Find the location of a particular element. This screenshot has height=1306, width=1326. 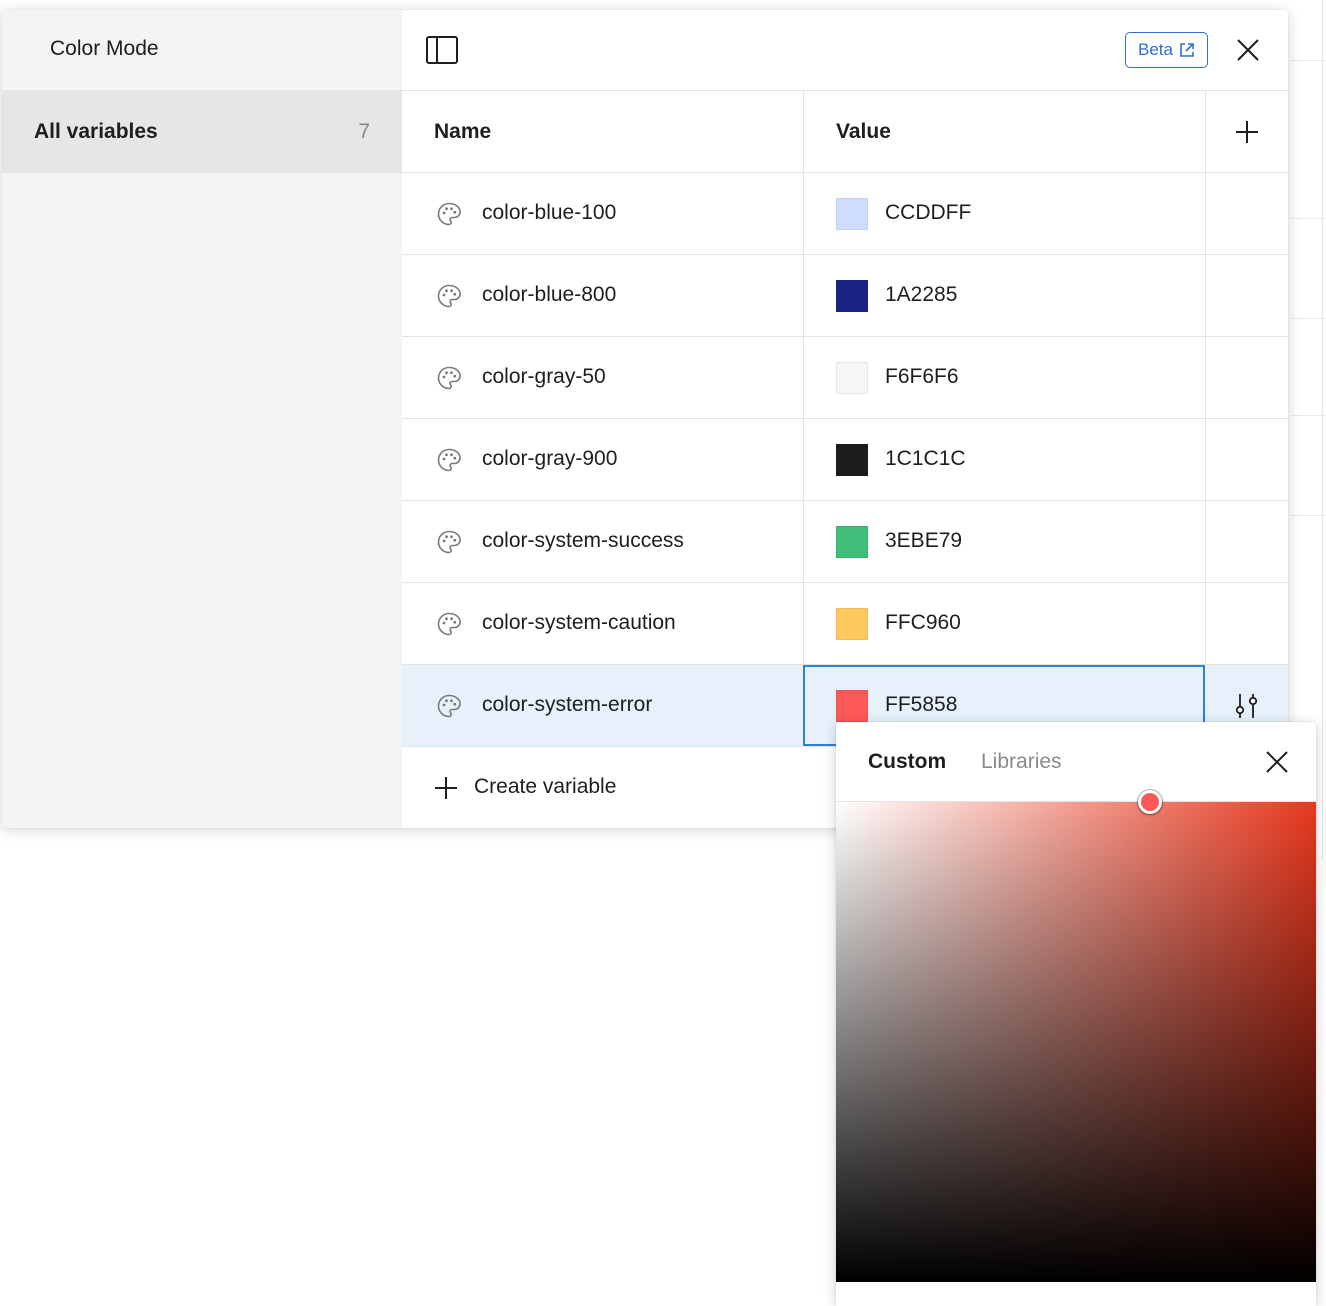

table-row: color-system-caution FFC960 is located at coordinates (845, 624).